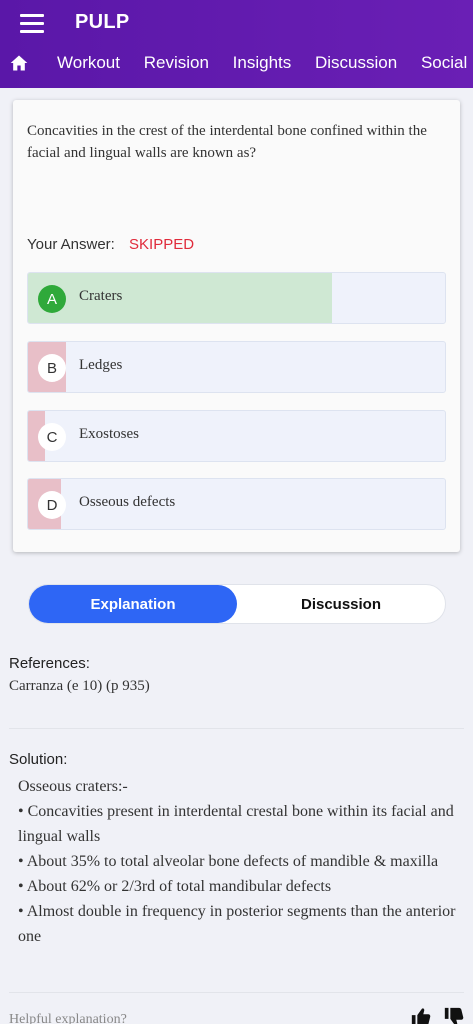 The width and height of the screenshot is (473, 1024). What do you see at coordinates (101, 296) in the screenshot?
I see `option-a-label: Craters` at bounding box center [101, 296].